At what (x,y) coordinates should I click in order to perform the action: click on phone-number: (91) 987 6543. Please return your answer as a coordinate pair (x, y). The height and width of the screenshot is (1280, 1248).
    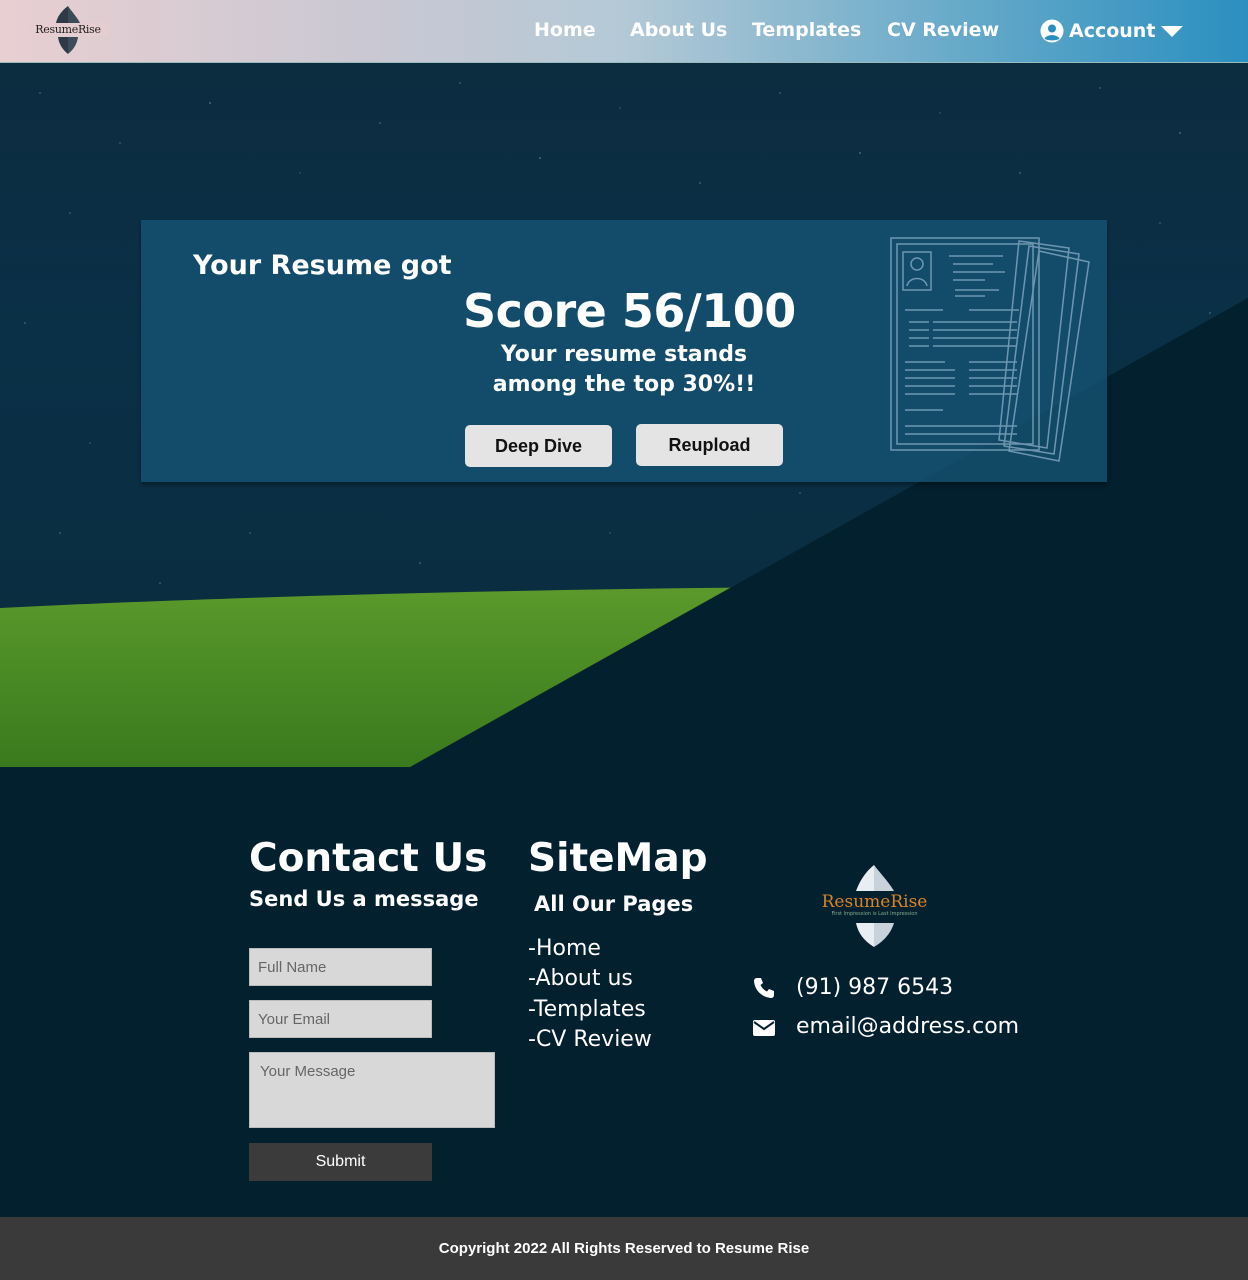
    Looking at the image, I should click on (874, 987).